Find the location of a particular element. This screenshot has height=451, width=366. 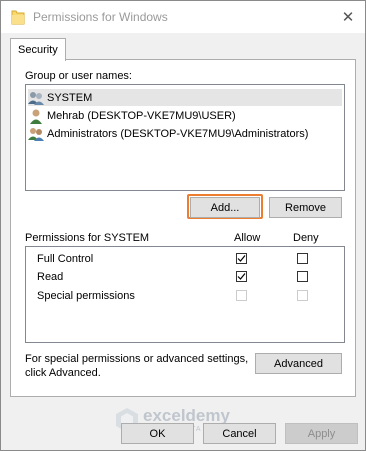

remove-button: Remove is located at coordinates (305, 207).